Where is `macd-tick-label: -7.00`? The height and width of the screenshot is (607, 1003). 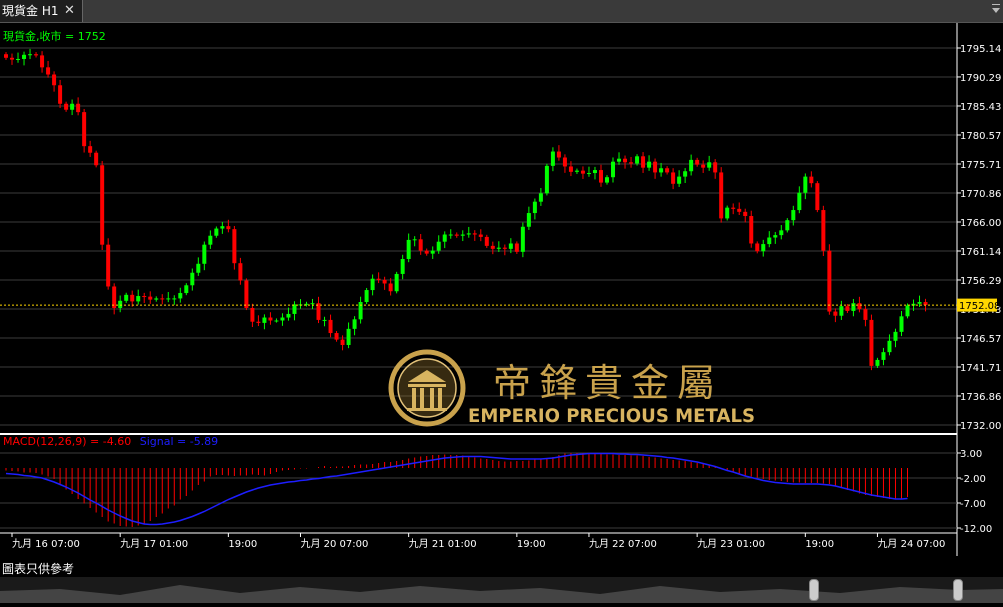
macd-tick-label: -7.00 is located at coordinates (973, 504).